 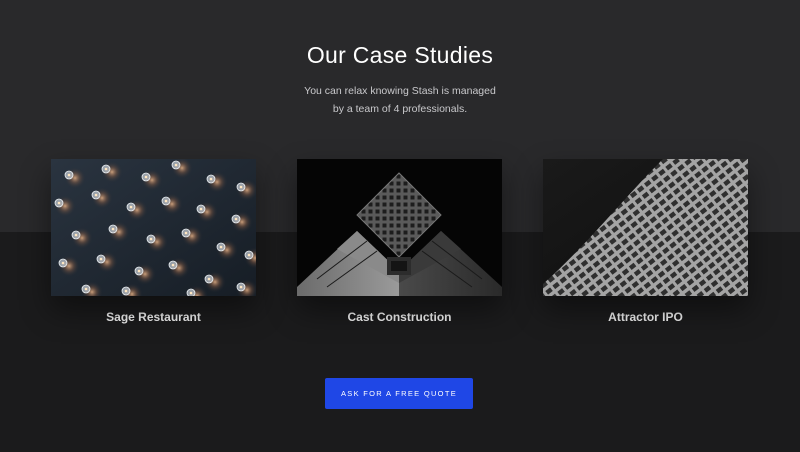 I want to click on building-image, so click(x=399, y=227).